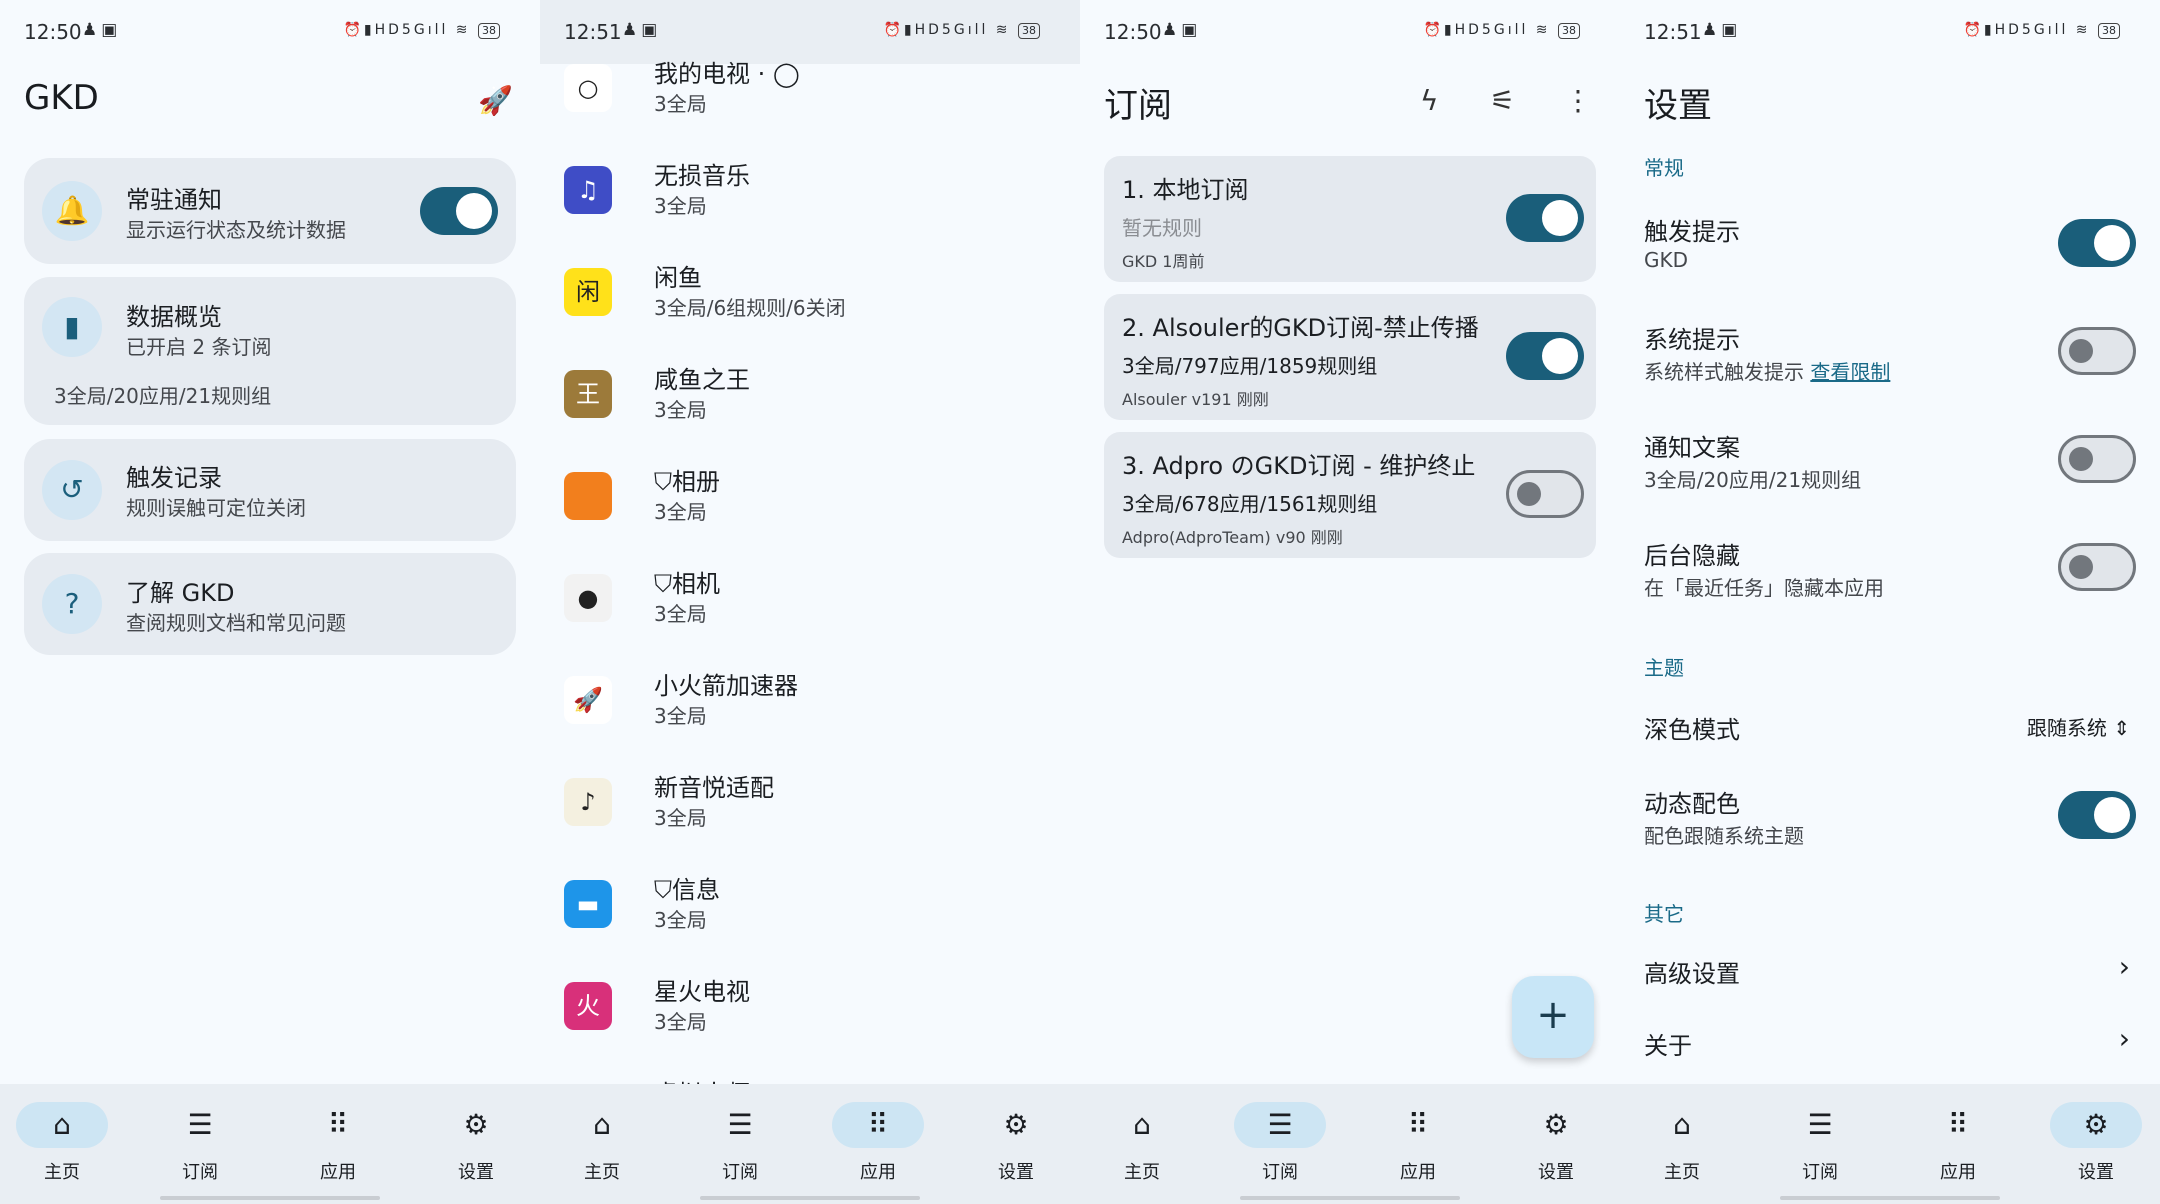  I want to click on help-icon: ?, so click(72, 604).